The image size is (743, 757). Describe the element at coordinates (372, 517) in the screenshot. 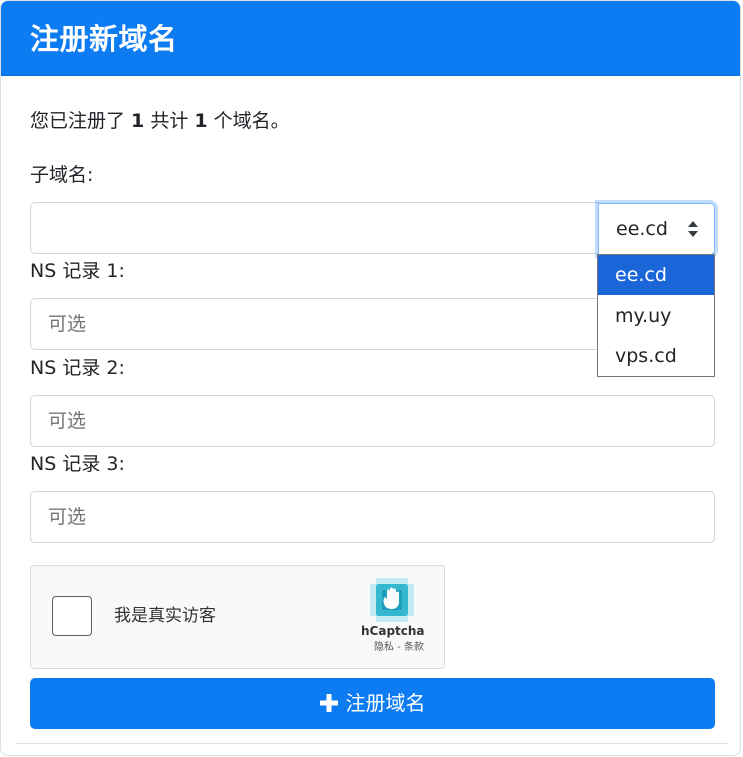

I see `ns3-input` at that location.